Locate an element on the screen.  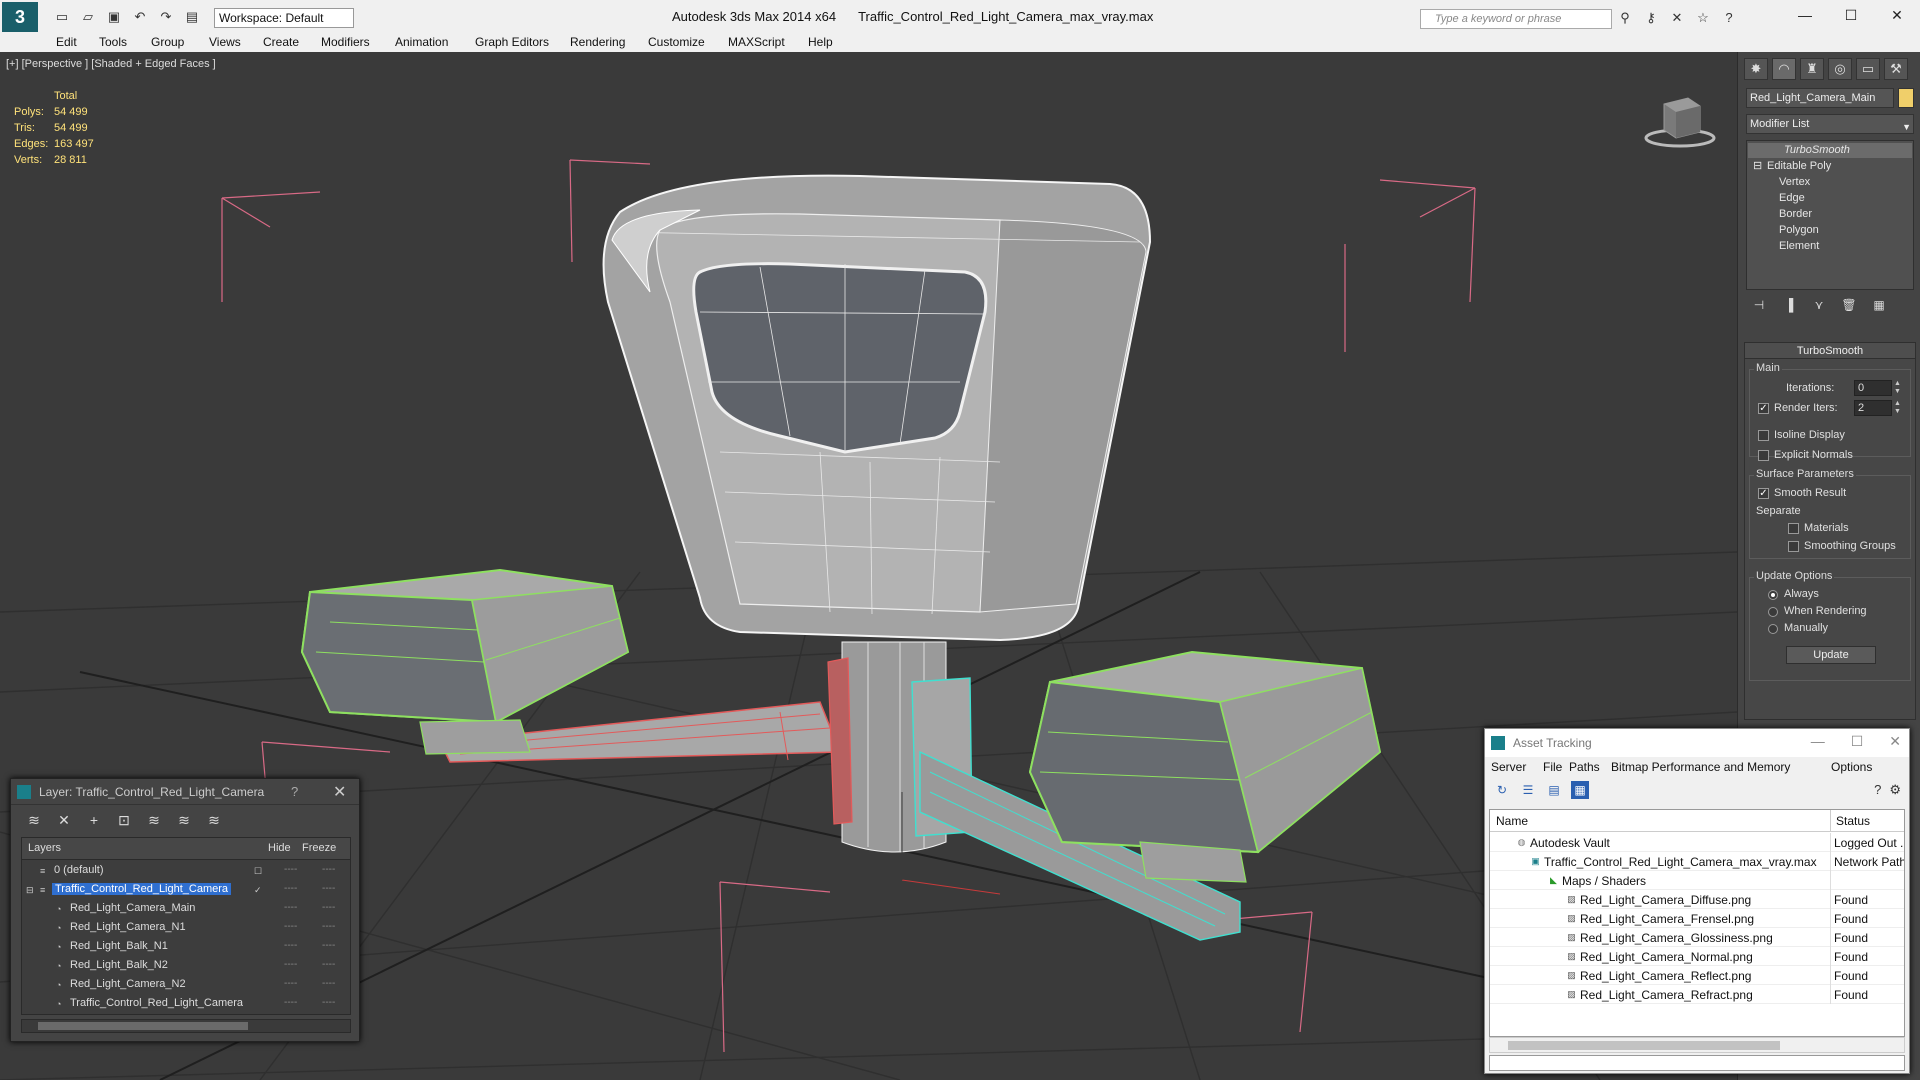
update-button: Update is located at coordinates (1831, 655).